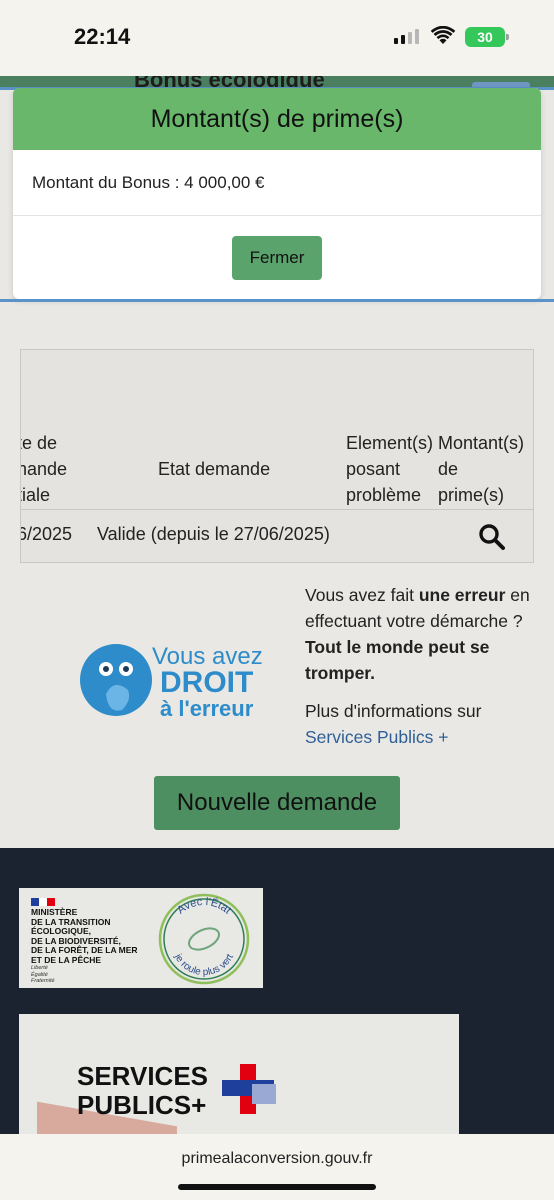 The height and width of the screenshot is (1200, 554). Describe the element at coordinates (204, 939) in the screenshot. I see `avec-l-etat-badge: Avec l'État je roule plus vert` at that location.